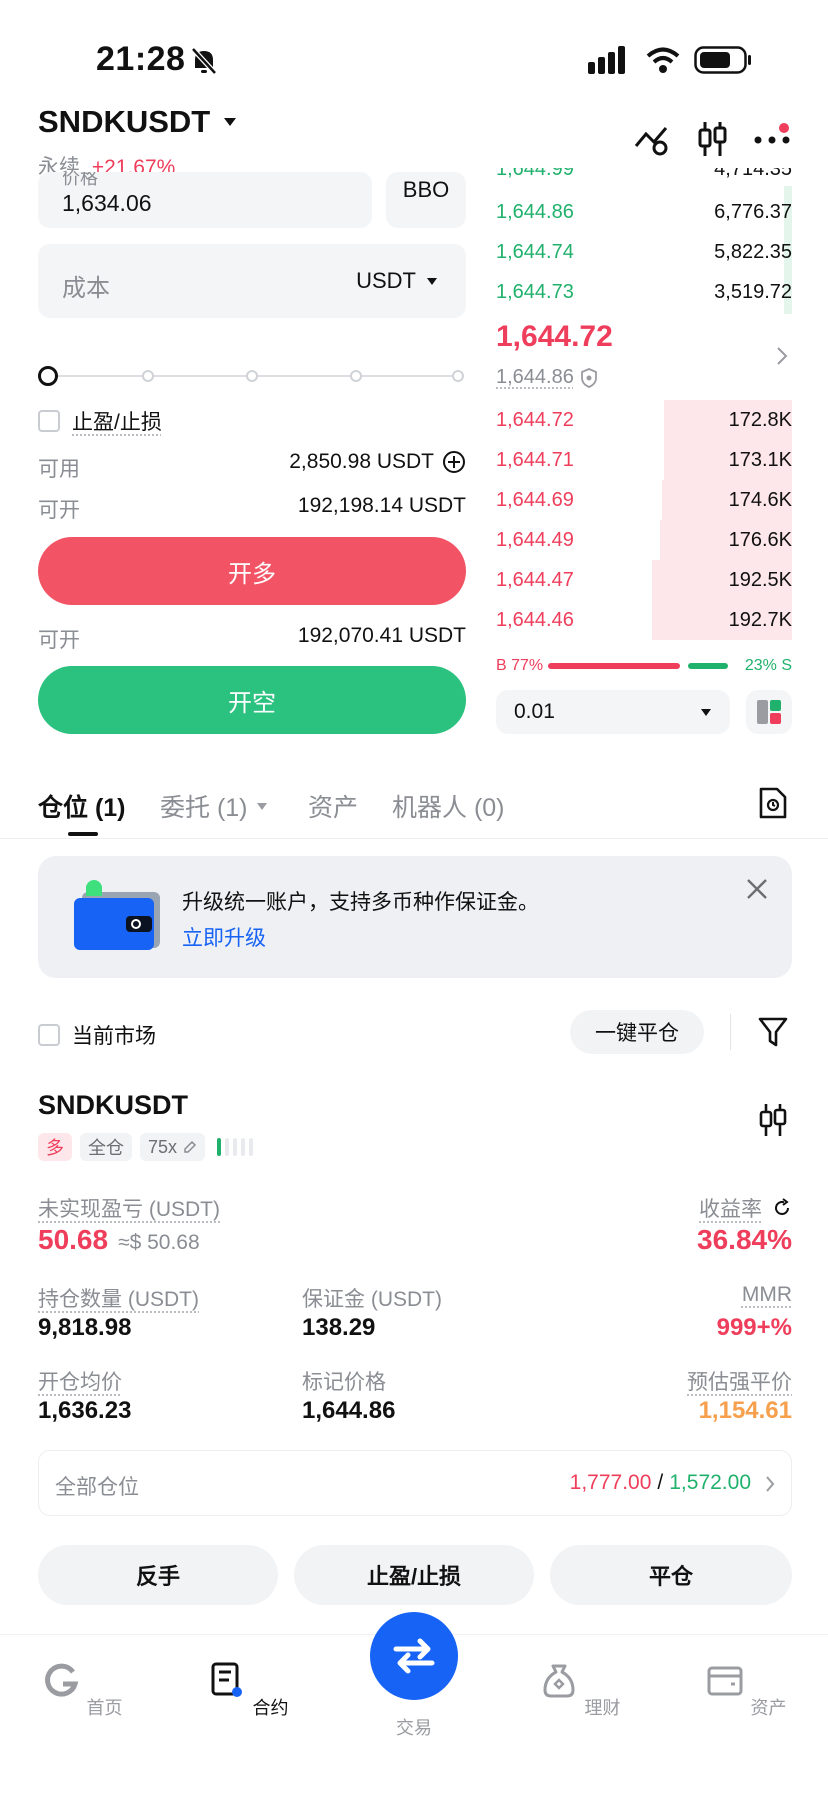 The width and height of the screenshot is (828, 1800). Describe the element at coordinates (760, 580) in the screenshot. I see `ask-qty: 192.5K` at that location.